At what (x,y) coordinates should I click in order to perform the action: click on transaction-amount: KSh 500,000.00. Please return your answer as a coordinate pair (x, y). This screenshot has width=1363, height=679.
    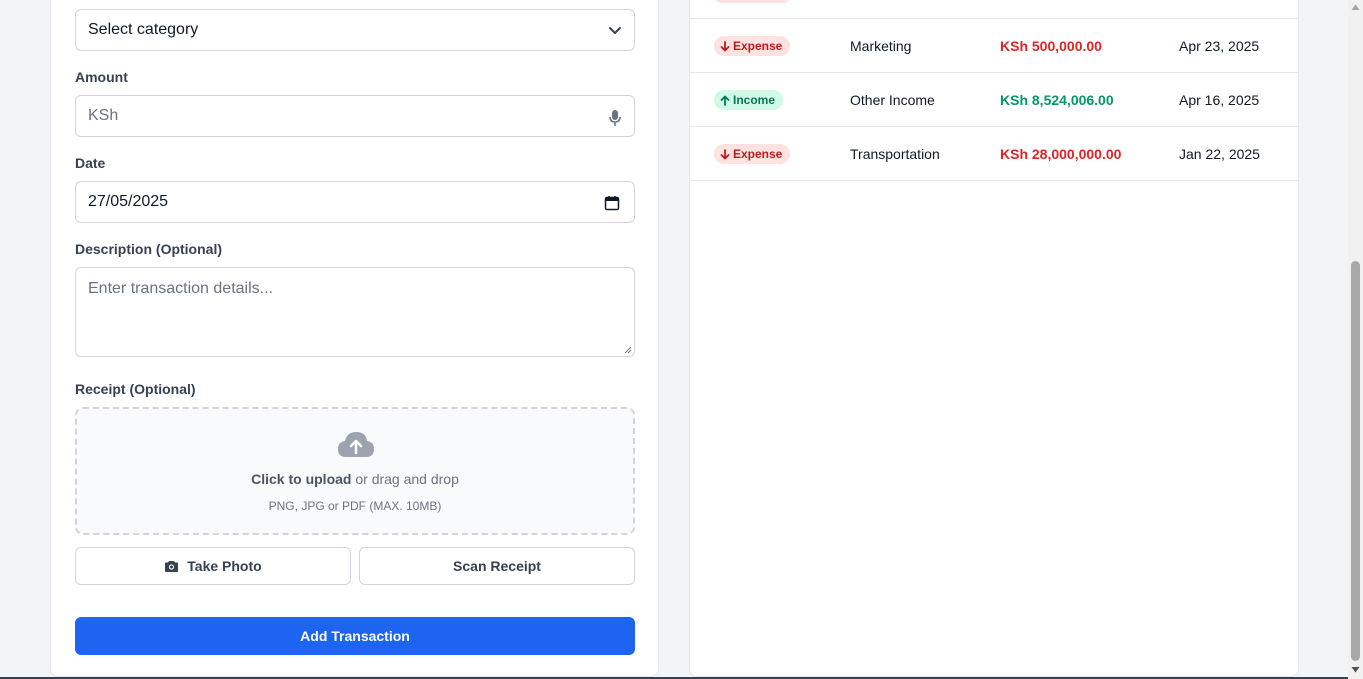
    Looking at the image, I should click on (1051, 46).